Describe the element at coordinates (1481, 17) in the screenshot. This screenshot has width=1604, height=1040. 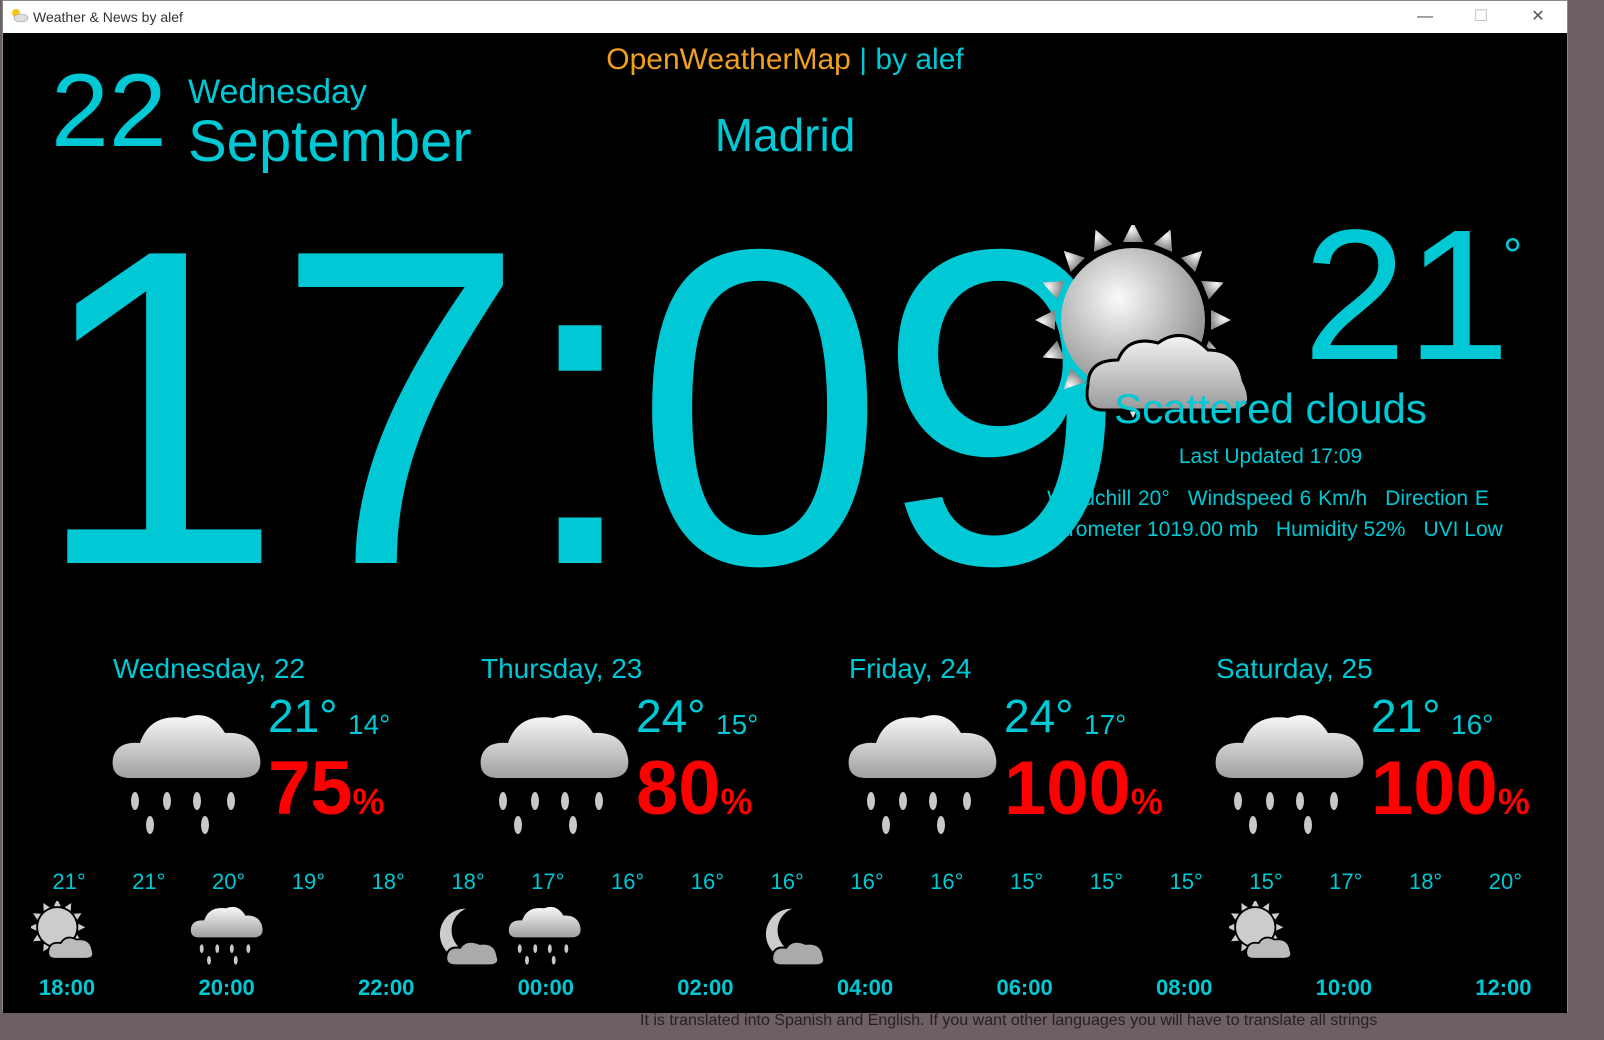
I see `maximize-button: ☐` at that location.